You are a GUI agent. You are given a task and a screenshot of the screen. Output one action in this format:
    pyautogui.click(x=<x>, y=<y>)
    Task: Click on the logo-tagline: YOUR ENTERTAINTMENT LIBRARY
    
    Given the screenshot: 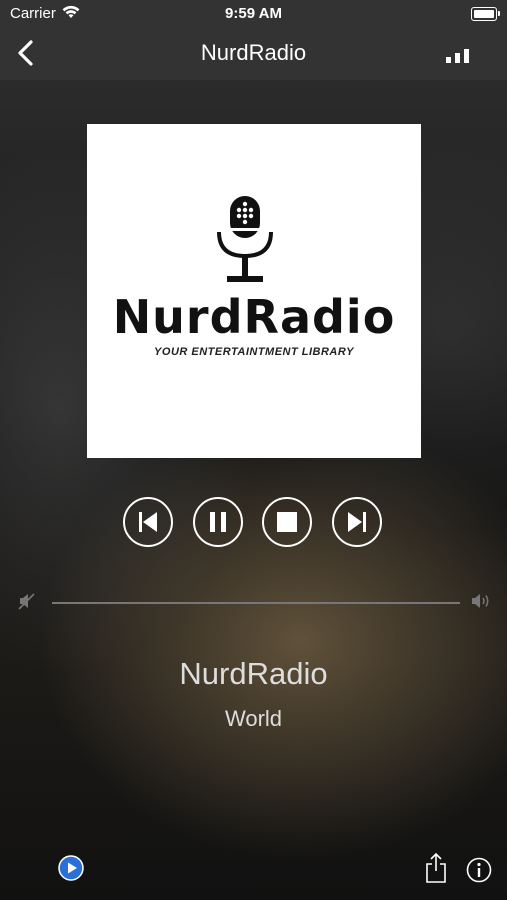 What is the action you would take?
    pyautogui.click(x=254, y=352)
    